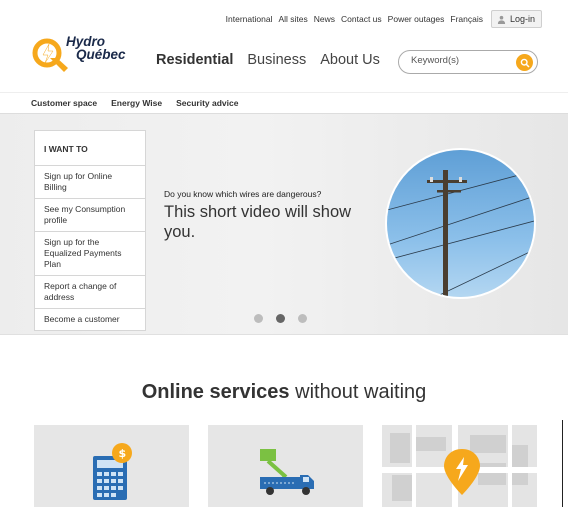 The width and height of the screenshot is (568, 507). I want to click on i-want-to-item-consumption-profile: See my Consumption profile, so click(90, 215).